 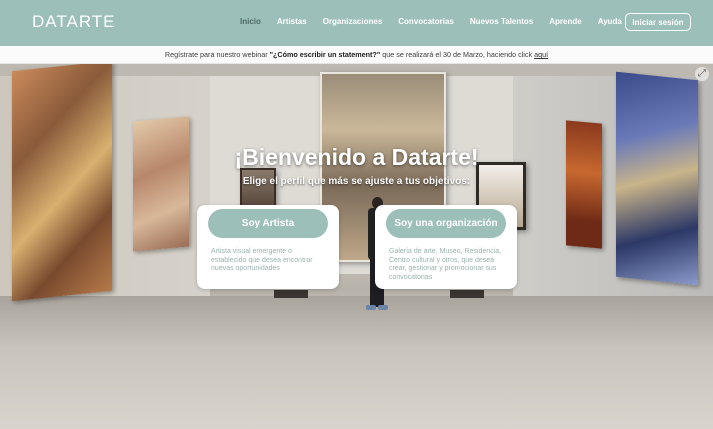 What do you see at coordinates (371, 307) in the screenshot?
I see `visitor-shoe-left` at bounding box center [371, 307].